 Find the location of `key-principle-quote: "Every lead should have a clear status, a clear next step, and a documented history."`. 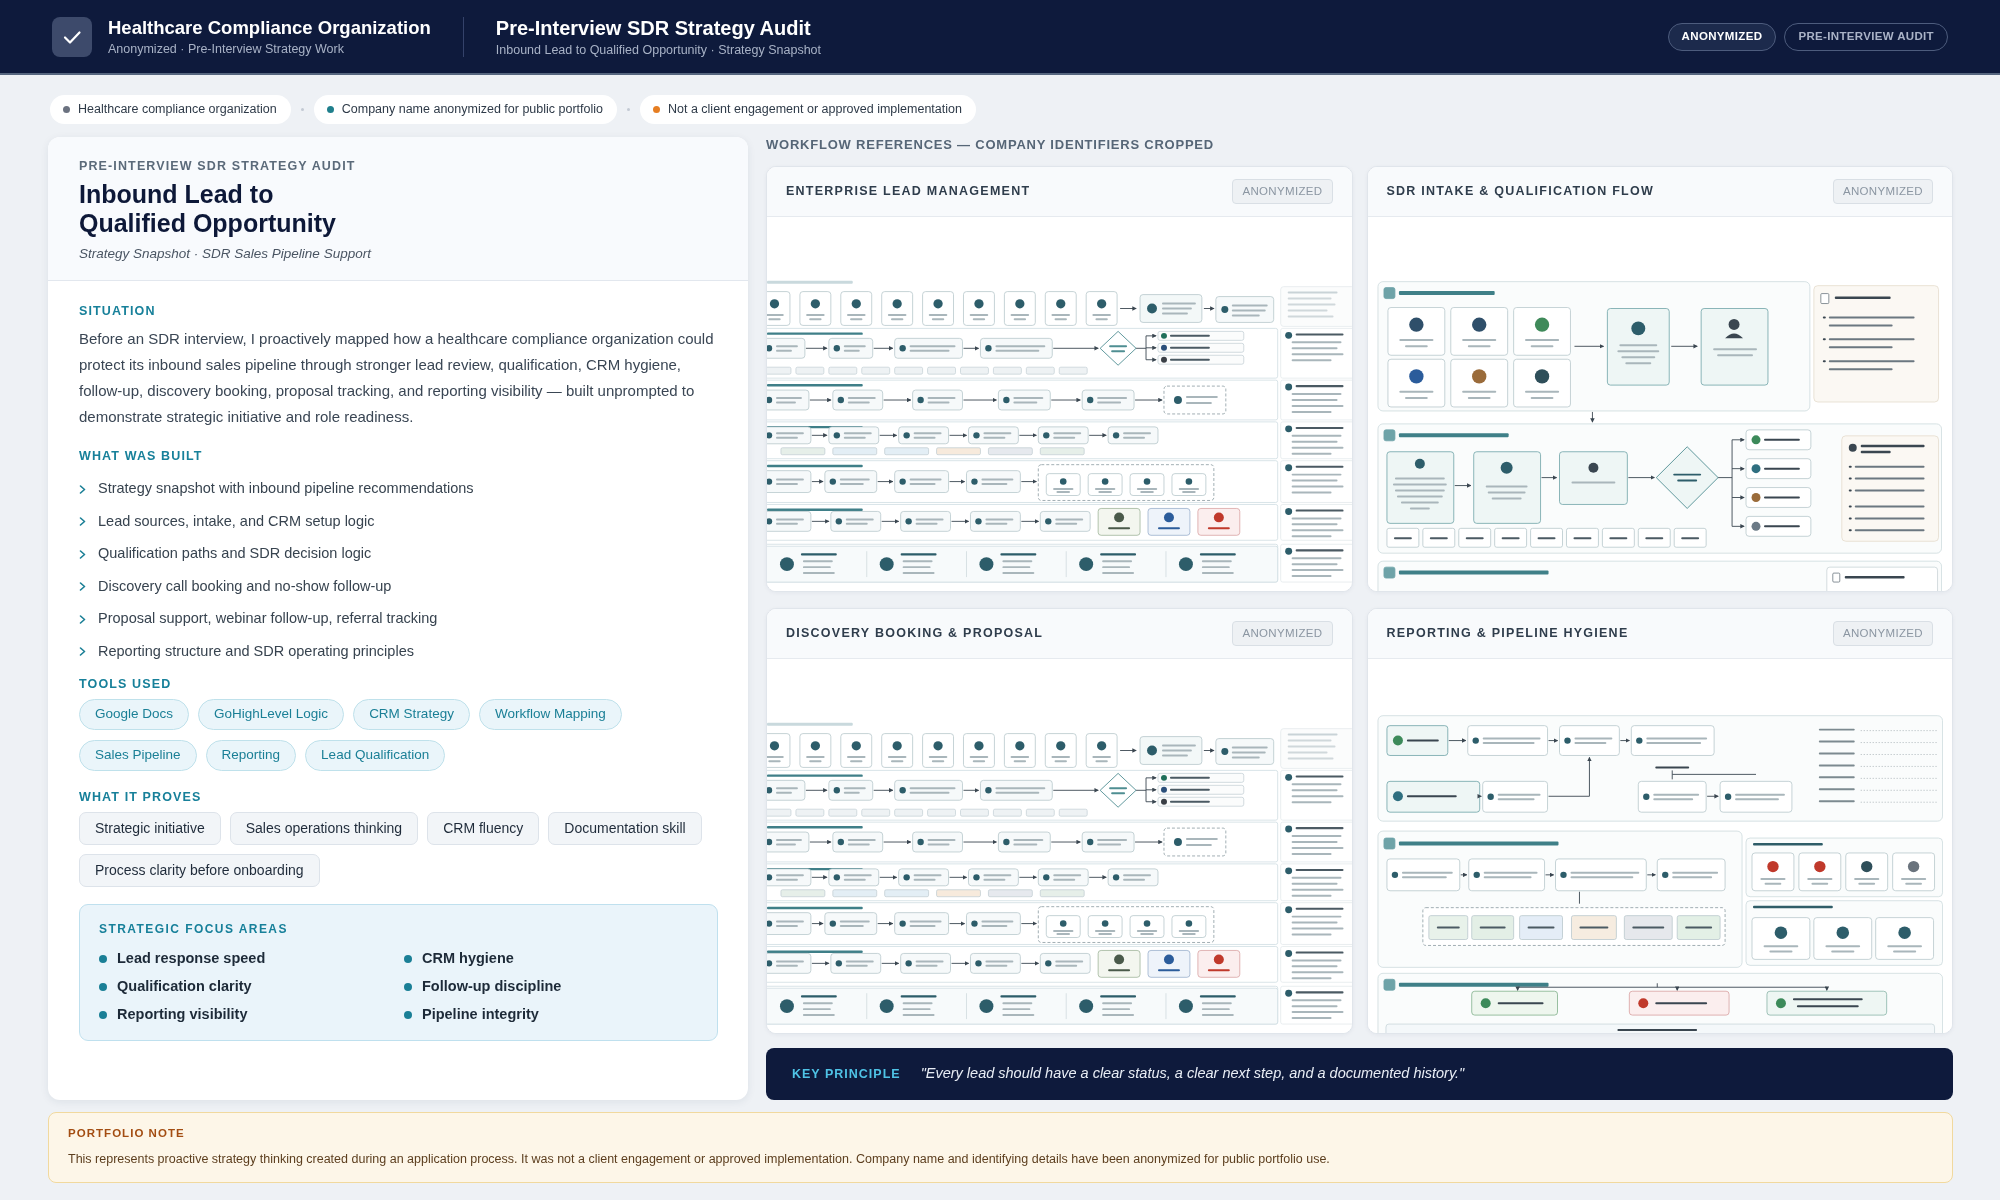

key-principle-quote: "Every lead should have a clear status, a clear next step, and a documented history." is located at coordinates (1192, 1074).